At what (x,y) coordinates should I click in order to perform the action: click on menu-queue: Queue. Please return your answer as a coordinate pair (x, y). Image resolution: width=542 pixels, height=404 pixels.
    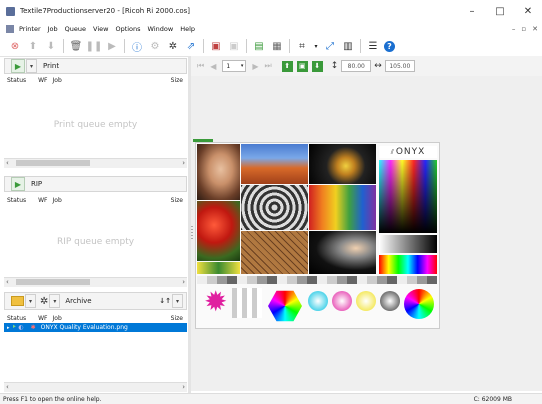
    Looking at the image, I should click on (75, 29).